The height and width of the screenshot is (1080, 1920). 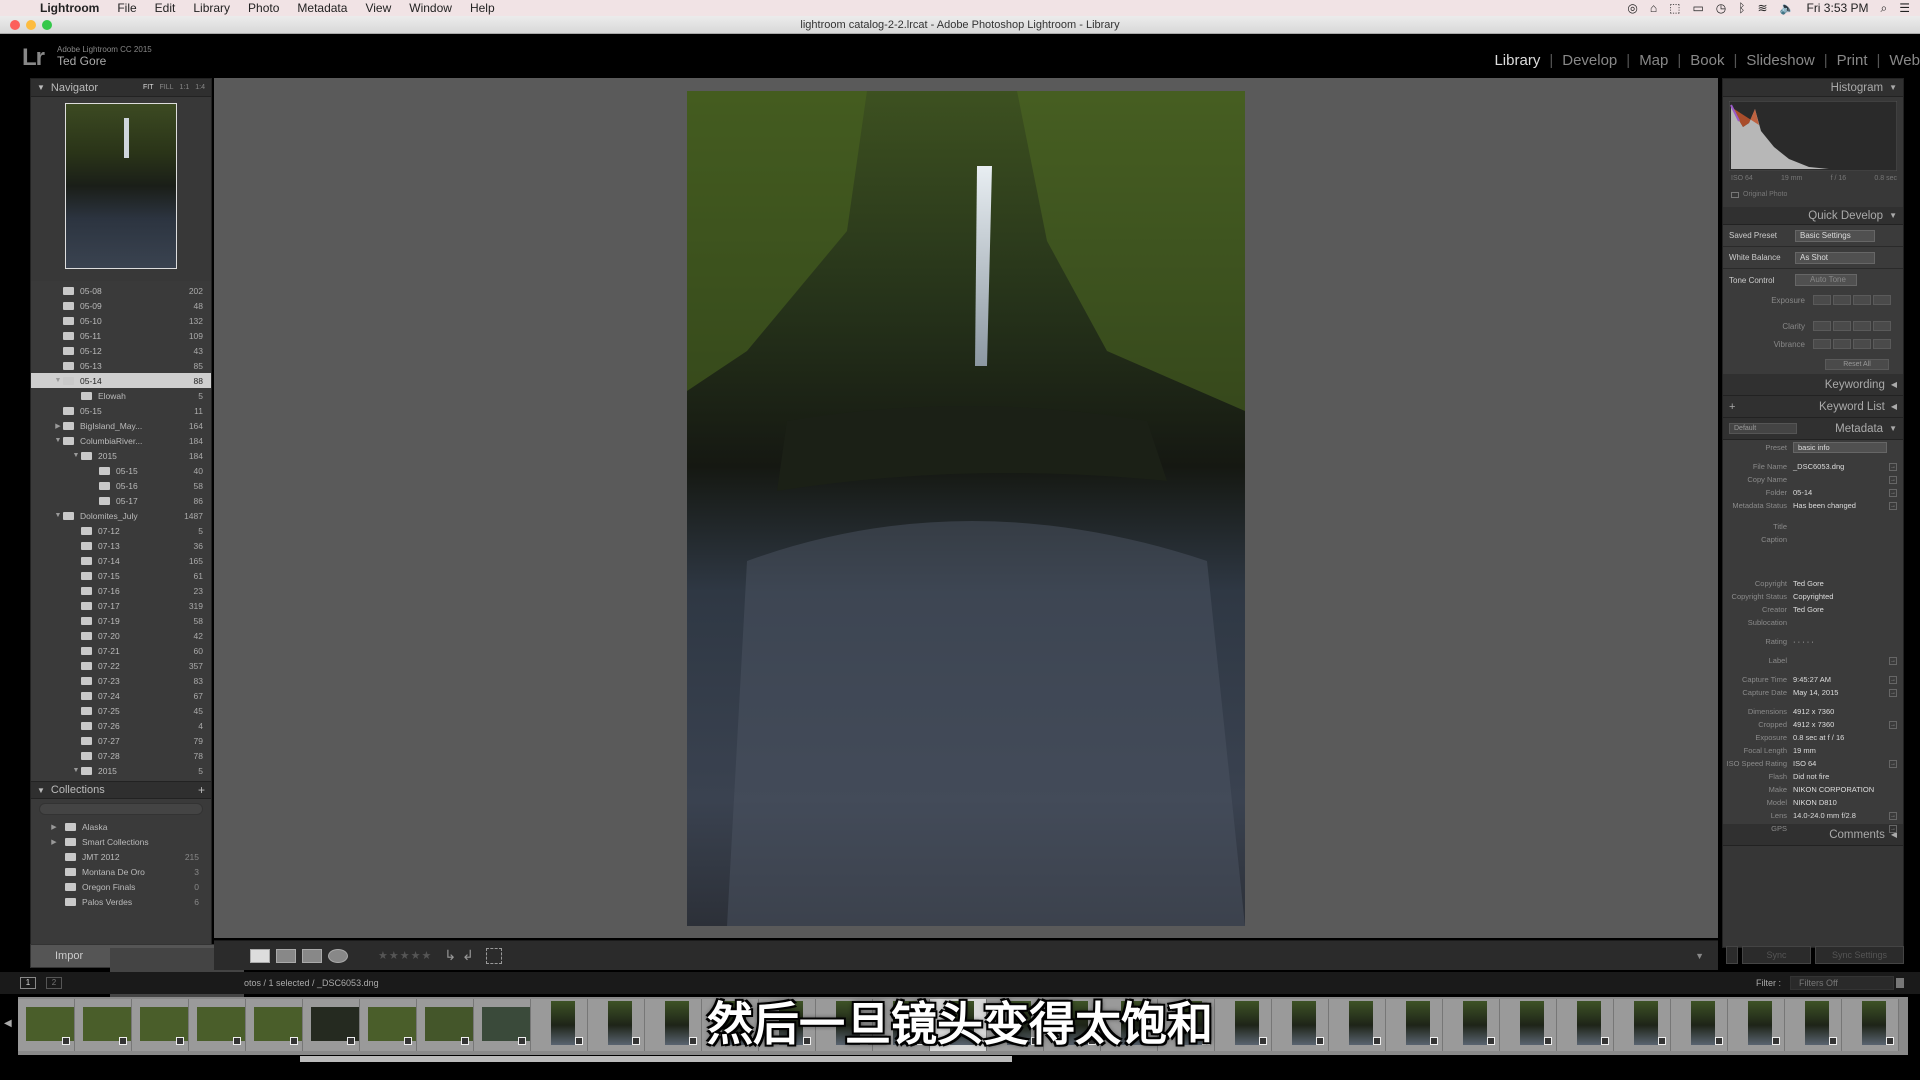 What do you see at coordinates (1835, 235) in the screenshot?
I see `saved-preset-select: Basic Settings` at bounding box center [1835, 235].